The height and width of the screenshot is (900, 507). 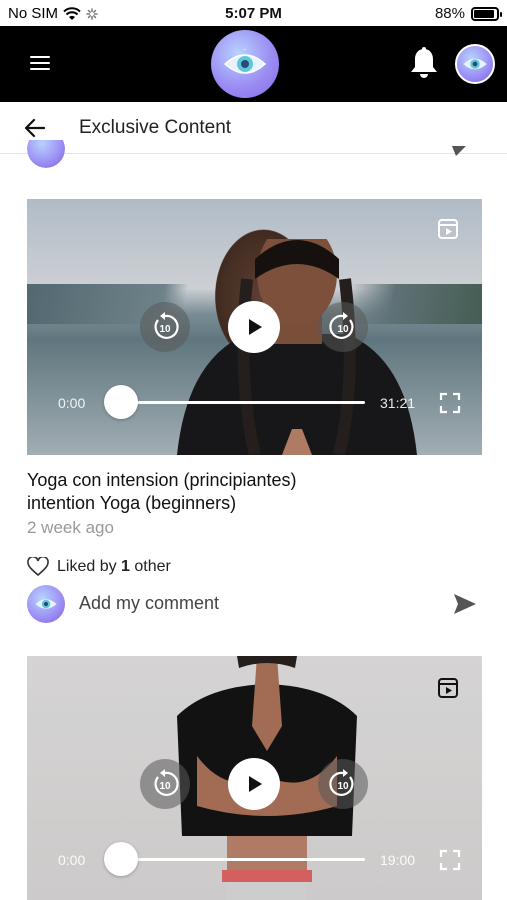 What do you see at coordinates (40, 63) in the screenshot?
I see `hamburger-menu-icon` at bounding box center [40, 63].